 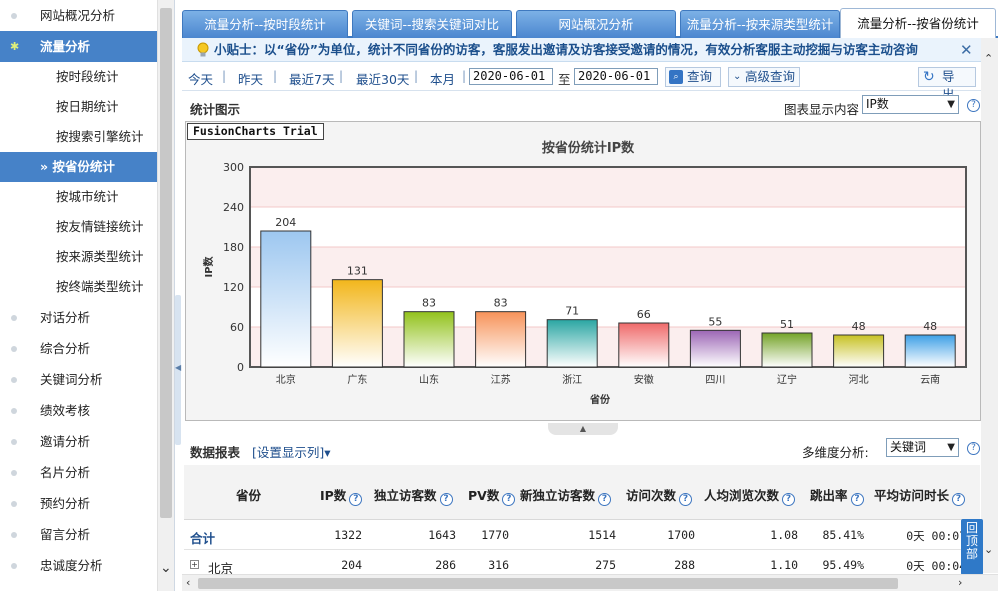 What do you see at coordinates (859, 326) in the screenshot?
I see `bar-value-label: 48` at bounding box center [859, 326].